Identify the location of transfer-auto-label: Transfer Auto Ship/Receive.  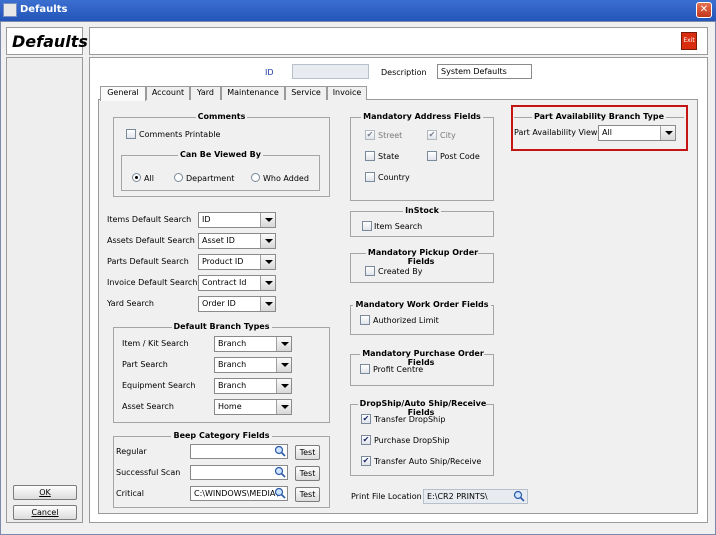
(428, 461).